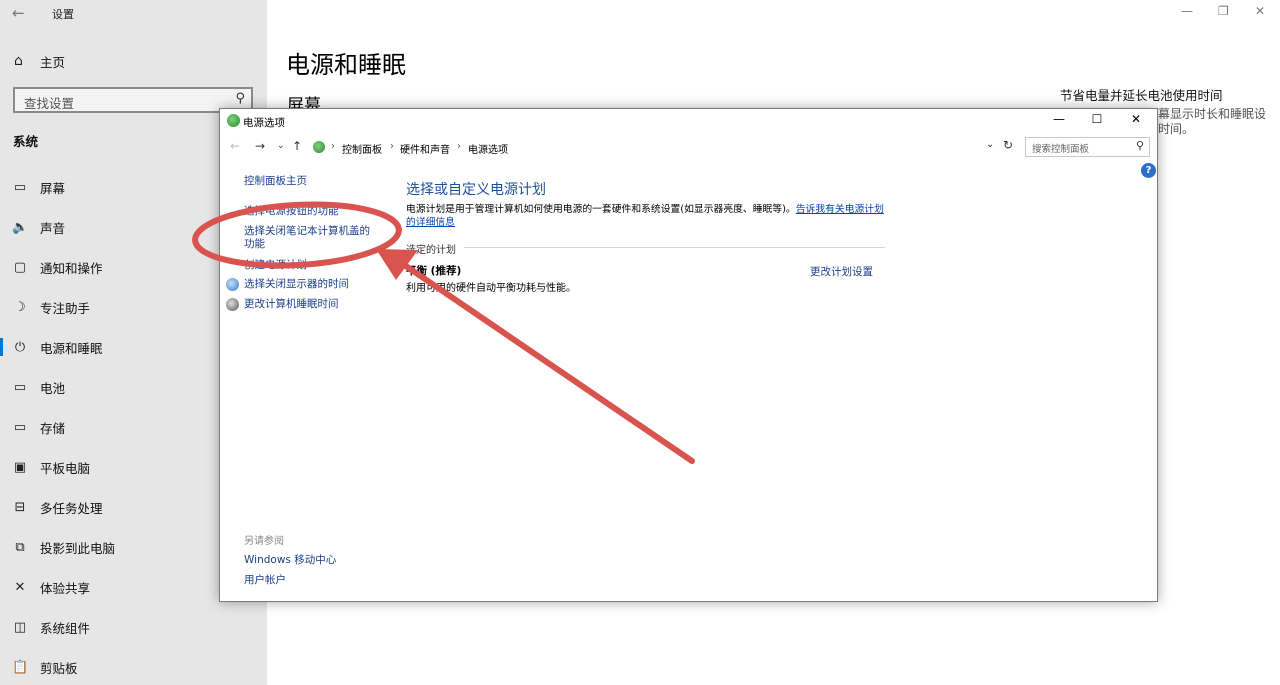  What do you see at coordinates (291, 211) in the screenshot?
I see `link-power-button-function: 选择电源按钮的功能` at bounding box center [291, 211].